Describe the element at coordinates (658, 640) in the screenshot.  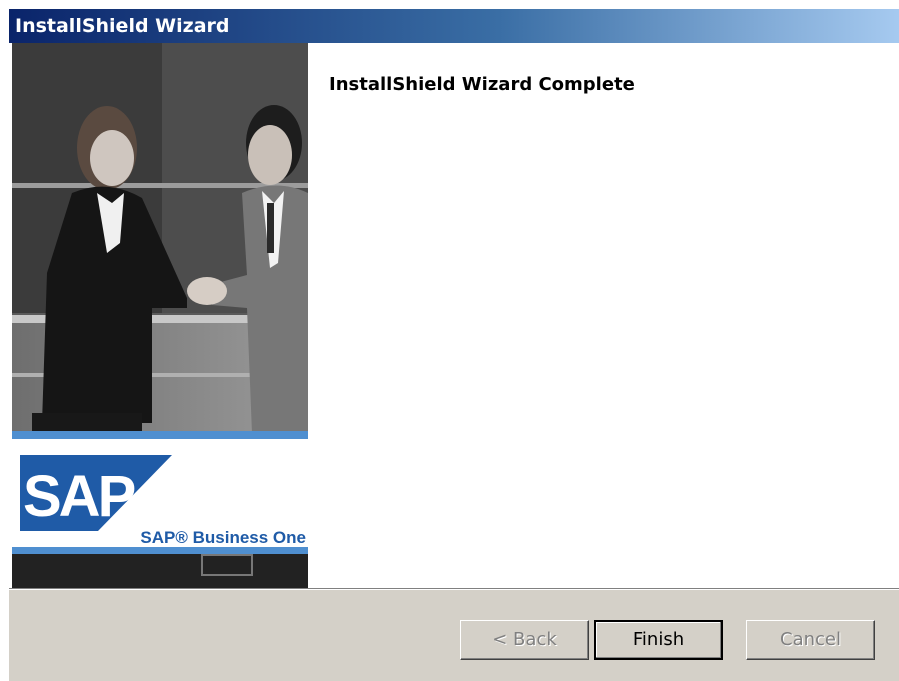
I see `finish-button: Finish` at that location.